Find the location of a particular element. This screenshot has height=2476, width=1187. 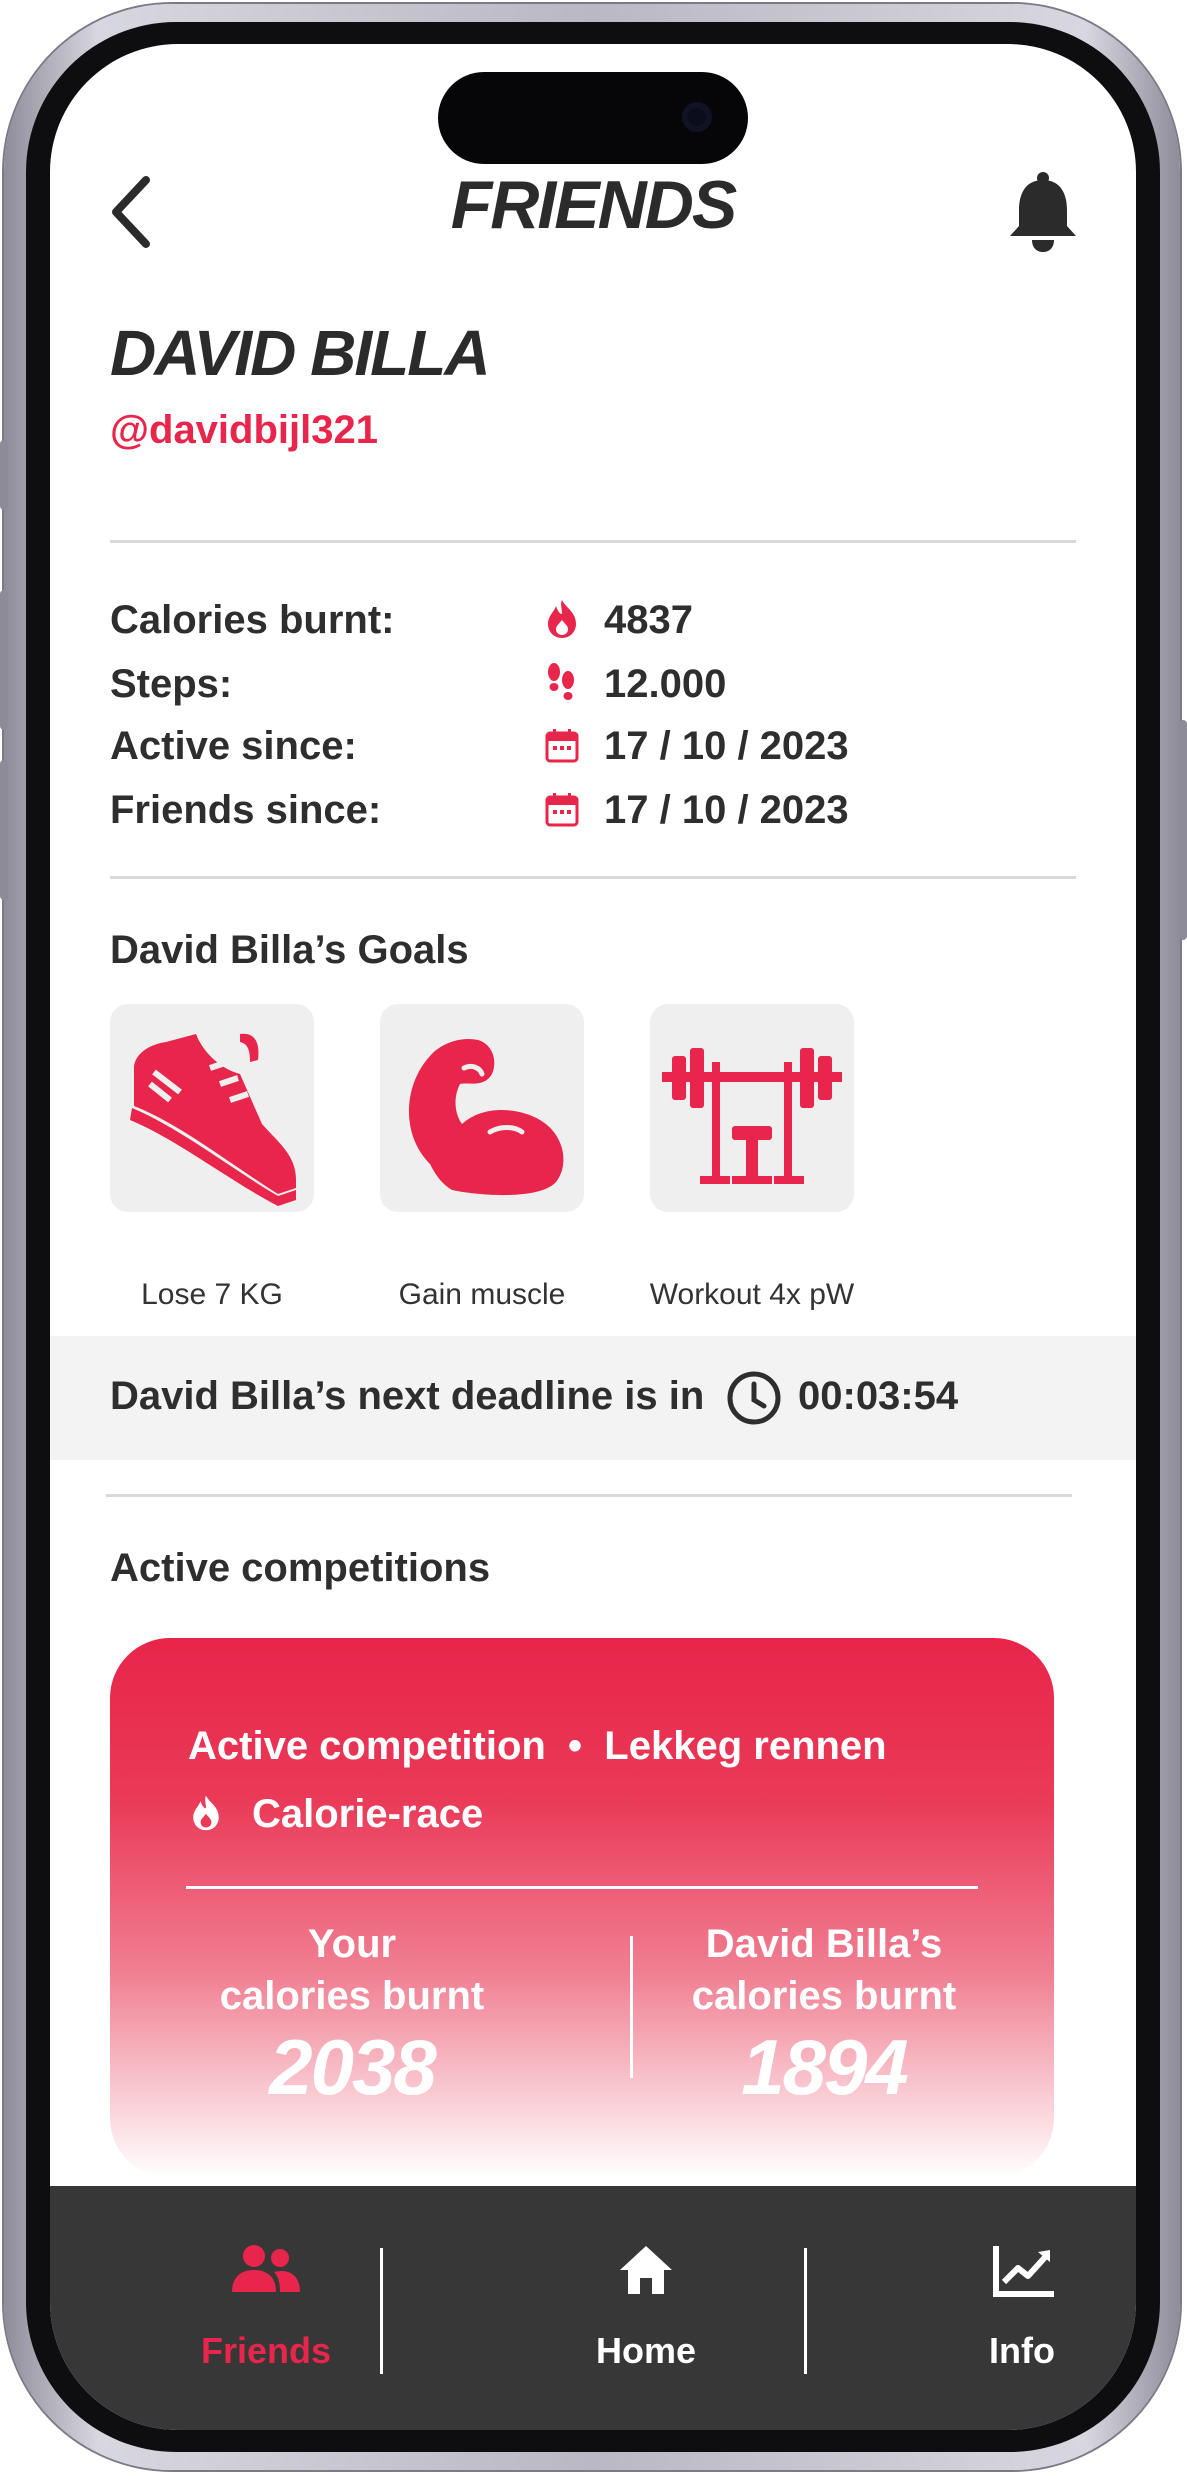

competition-column-divider is located at coordinates (631, 2007).